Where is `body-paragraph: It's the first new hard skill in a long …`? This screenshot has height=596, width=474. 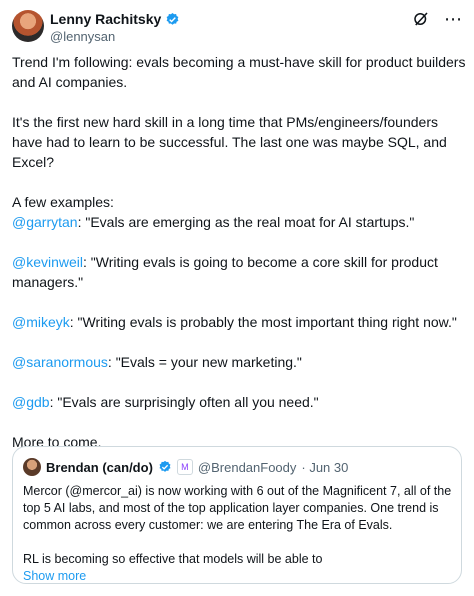 body-paragraph: It's the first new hard skill in a long … is located at coordinates (229, 142).